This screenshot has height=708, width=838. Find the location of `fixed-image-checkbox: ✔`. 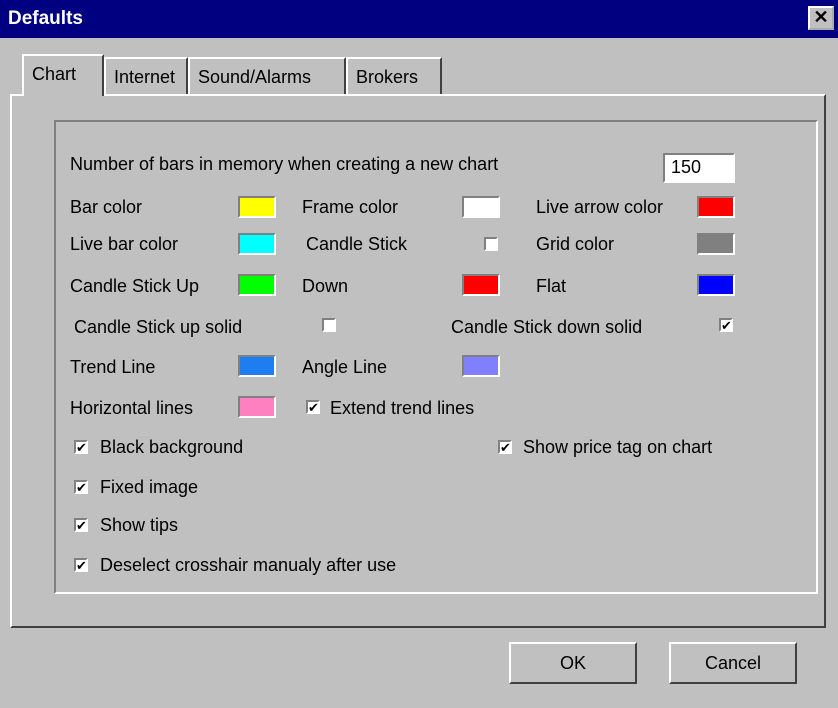

fixed-image-checkbox: ✔ is located at coordinates (81, 487).